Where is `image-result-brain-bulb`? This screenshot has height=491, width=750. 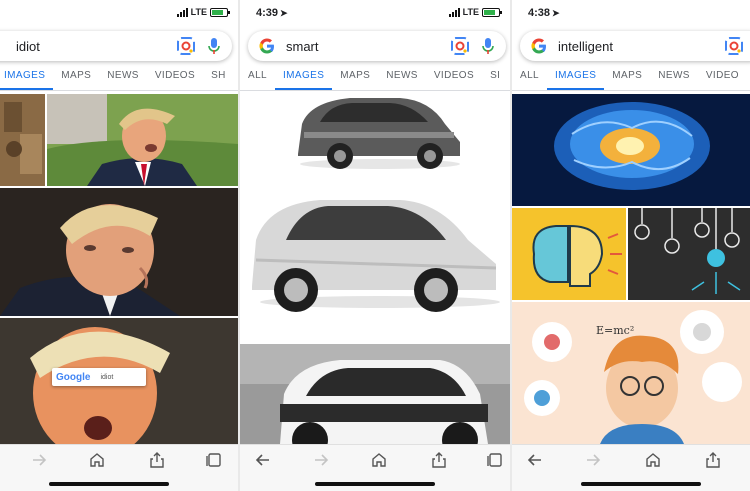
image-result-brain-bulb is located at coordinates (569, 254).